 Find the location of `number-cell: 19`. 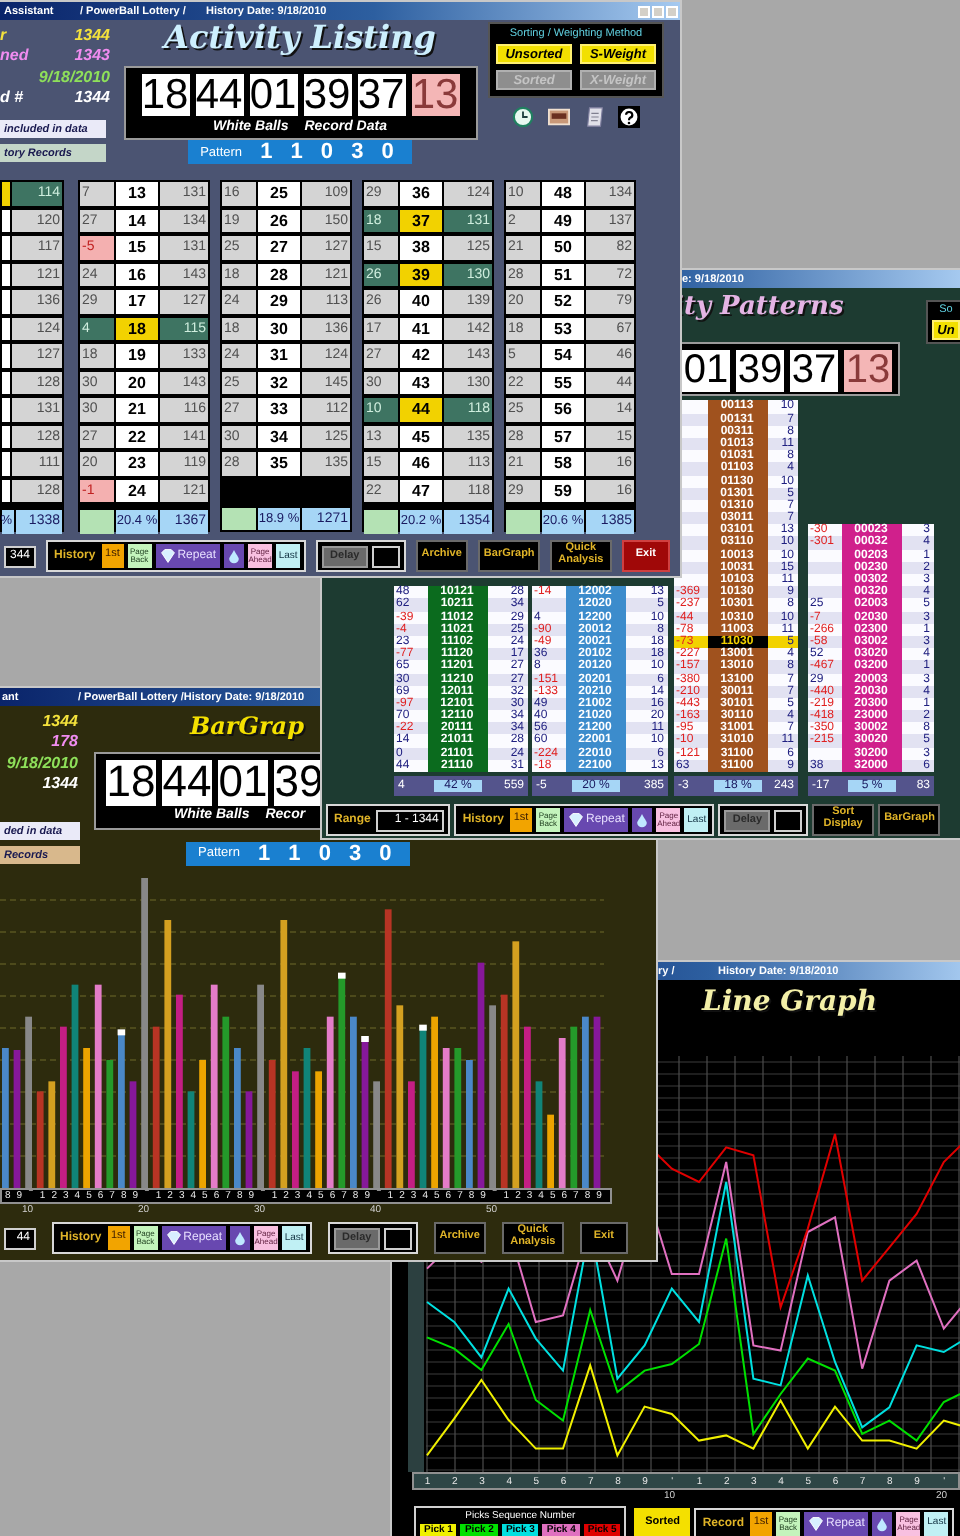

number-cell: 19 is located at coordinates (137, 355).